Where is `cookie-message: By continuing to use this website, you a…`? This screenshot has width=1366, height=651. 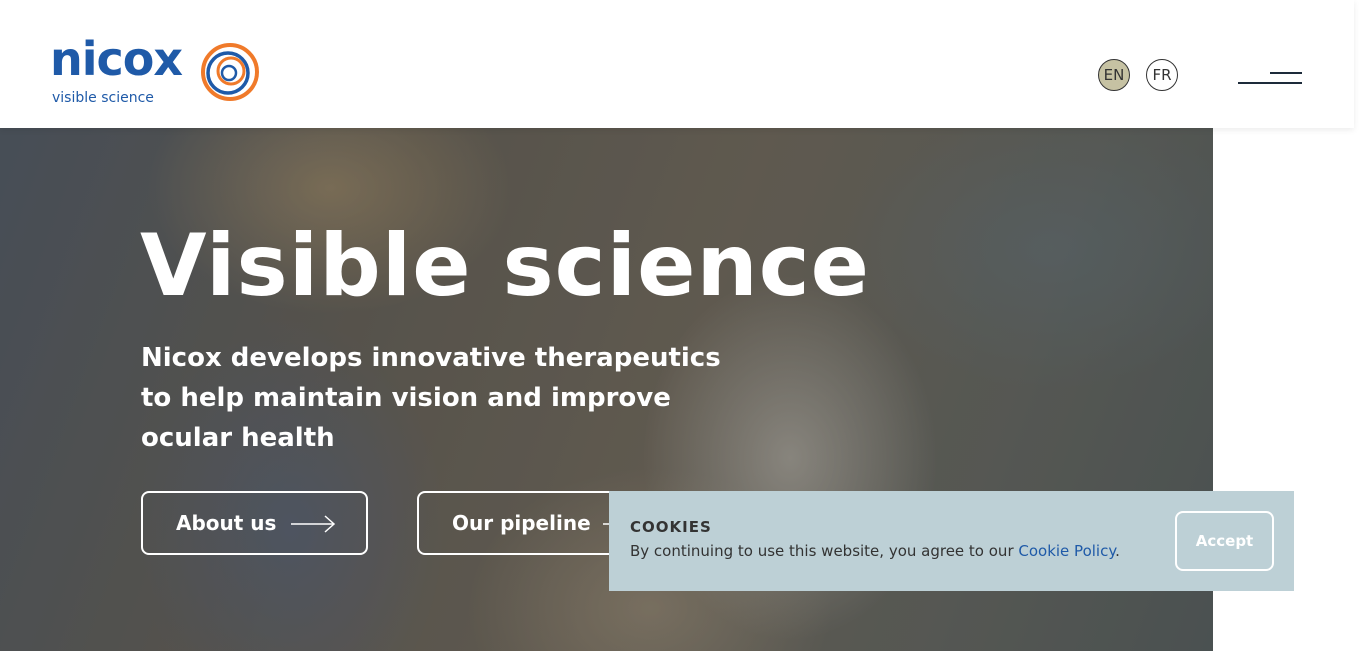
cookie-message: By continuing to use this website, you a… is located at coordinates (875, 551).